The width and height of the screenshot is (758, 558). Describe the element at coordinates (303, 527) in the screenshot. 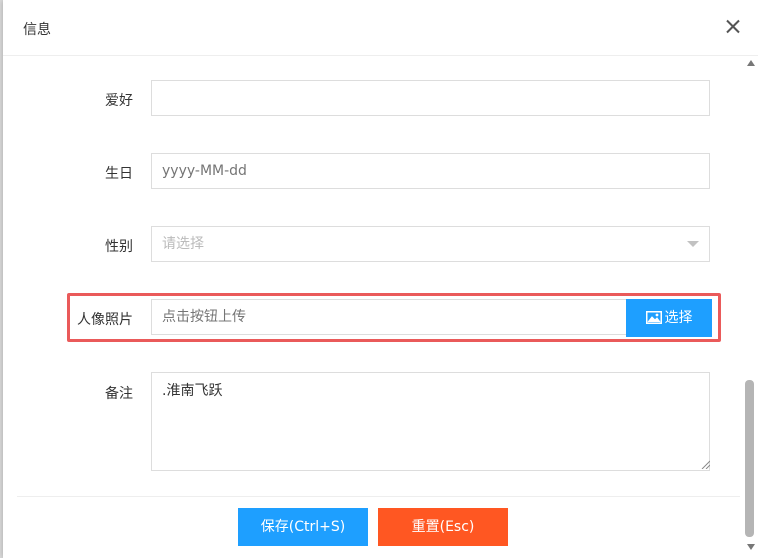

I see `save-button: 保存(Ctrl+S)` at that location.